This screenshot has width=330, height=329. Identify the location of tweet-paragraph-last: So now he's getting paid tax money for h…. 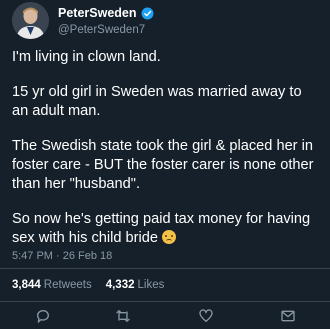
(168, 229).